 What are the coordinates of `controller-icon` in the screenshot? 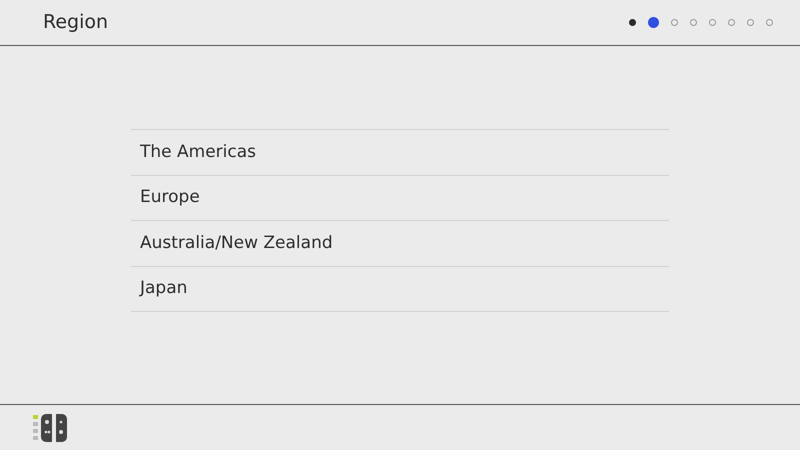 It's located at (51, 427).